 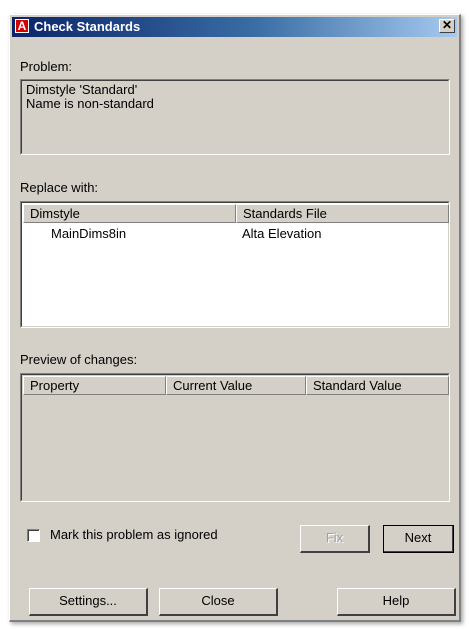 I want to click on cell-standards-file: Alta Elevation, so click(x=282, y=233).